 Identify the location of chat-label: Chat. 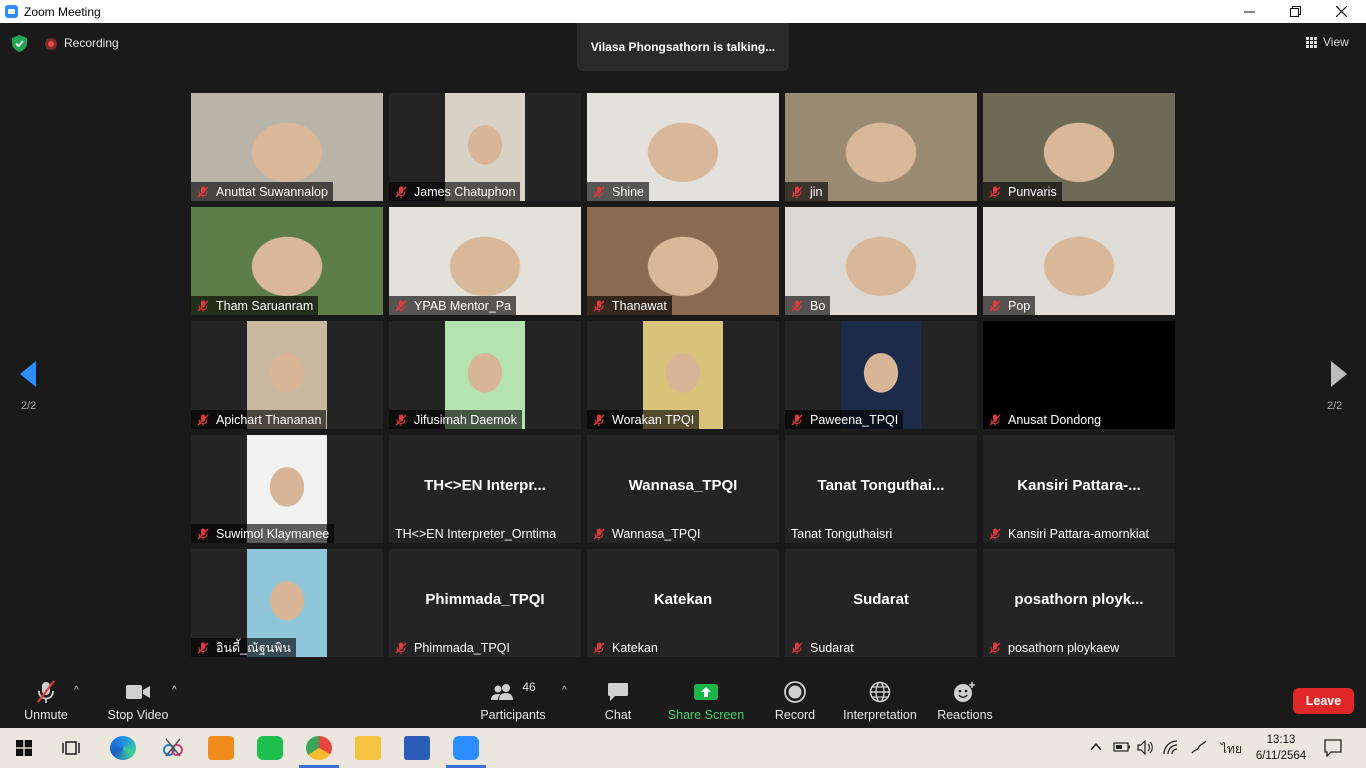
(618, 715).